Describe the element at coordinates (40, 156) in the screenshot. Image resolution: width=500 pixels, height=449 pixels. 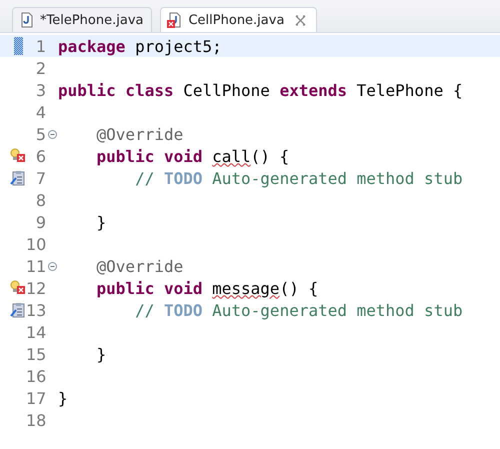
I see `line-number: 6` at that location.